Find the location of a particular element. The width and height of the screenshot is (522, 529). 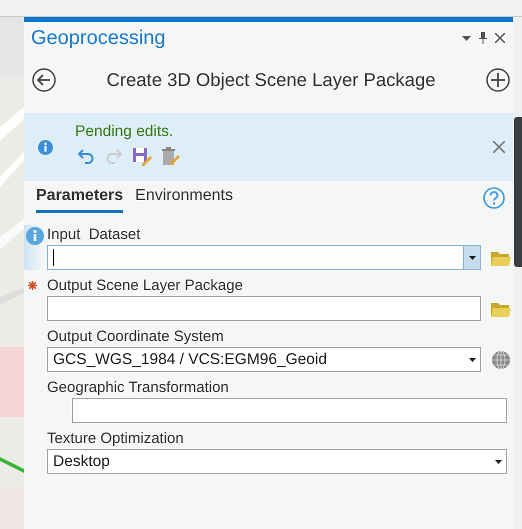

redo-icon is located at coordinates (114, 156).